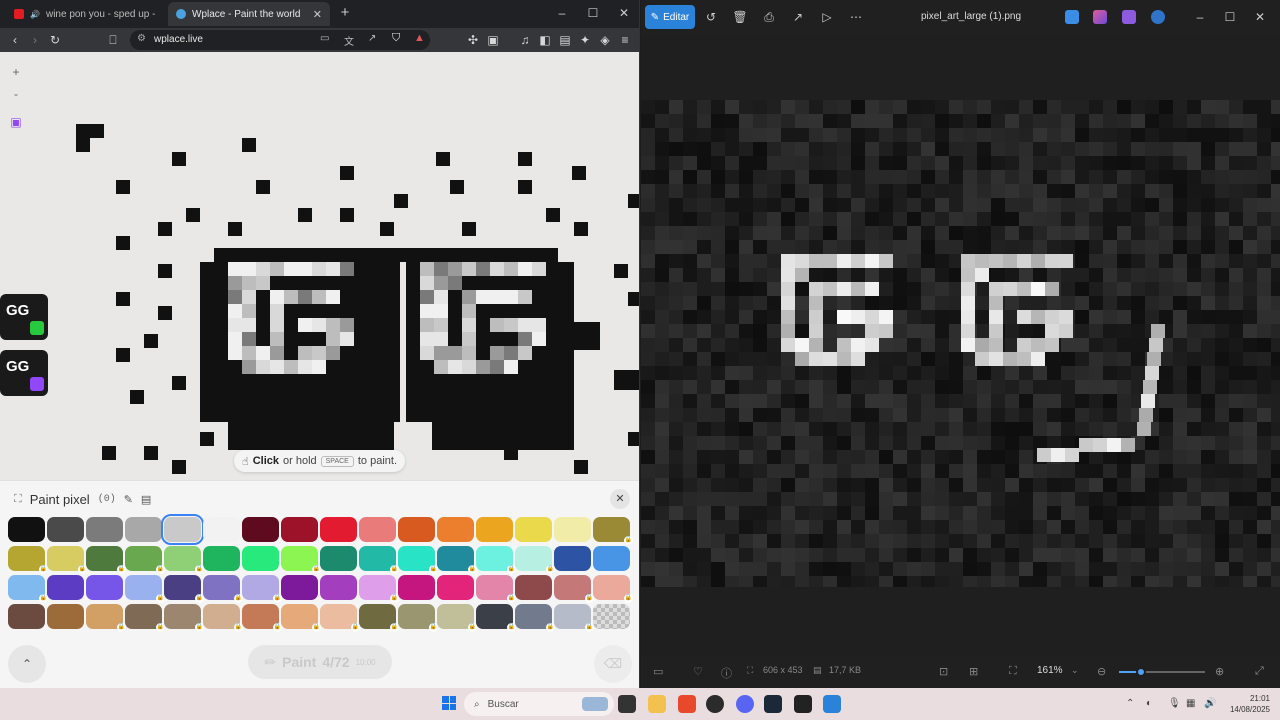 The width and height of the screenshot is (1280, 720). What do you see at coordinates (1050, 670) in the screenshot?
I see `zoom-level: 161%` at bounding box center [1050, 670].